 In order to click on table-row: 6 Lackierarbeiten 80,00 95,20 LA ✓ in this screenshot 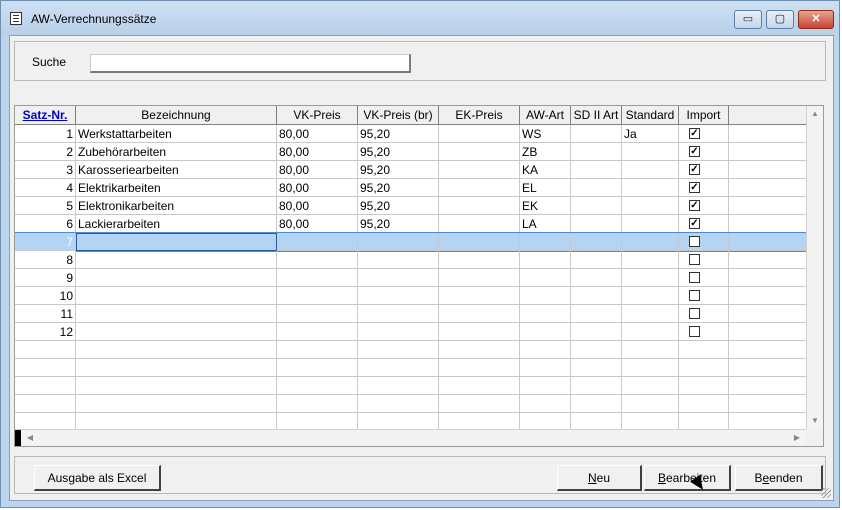, I will do `click(411, 224)`.